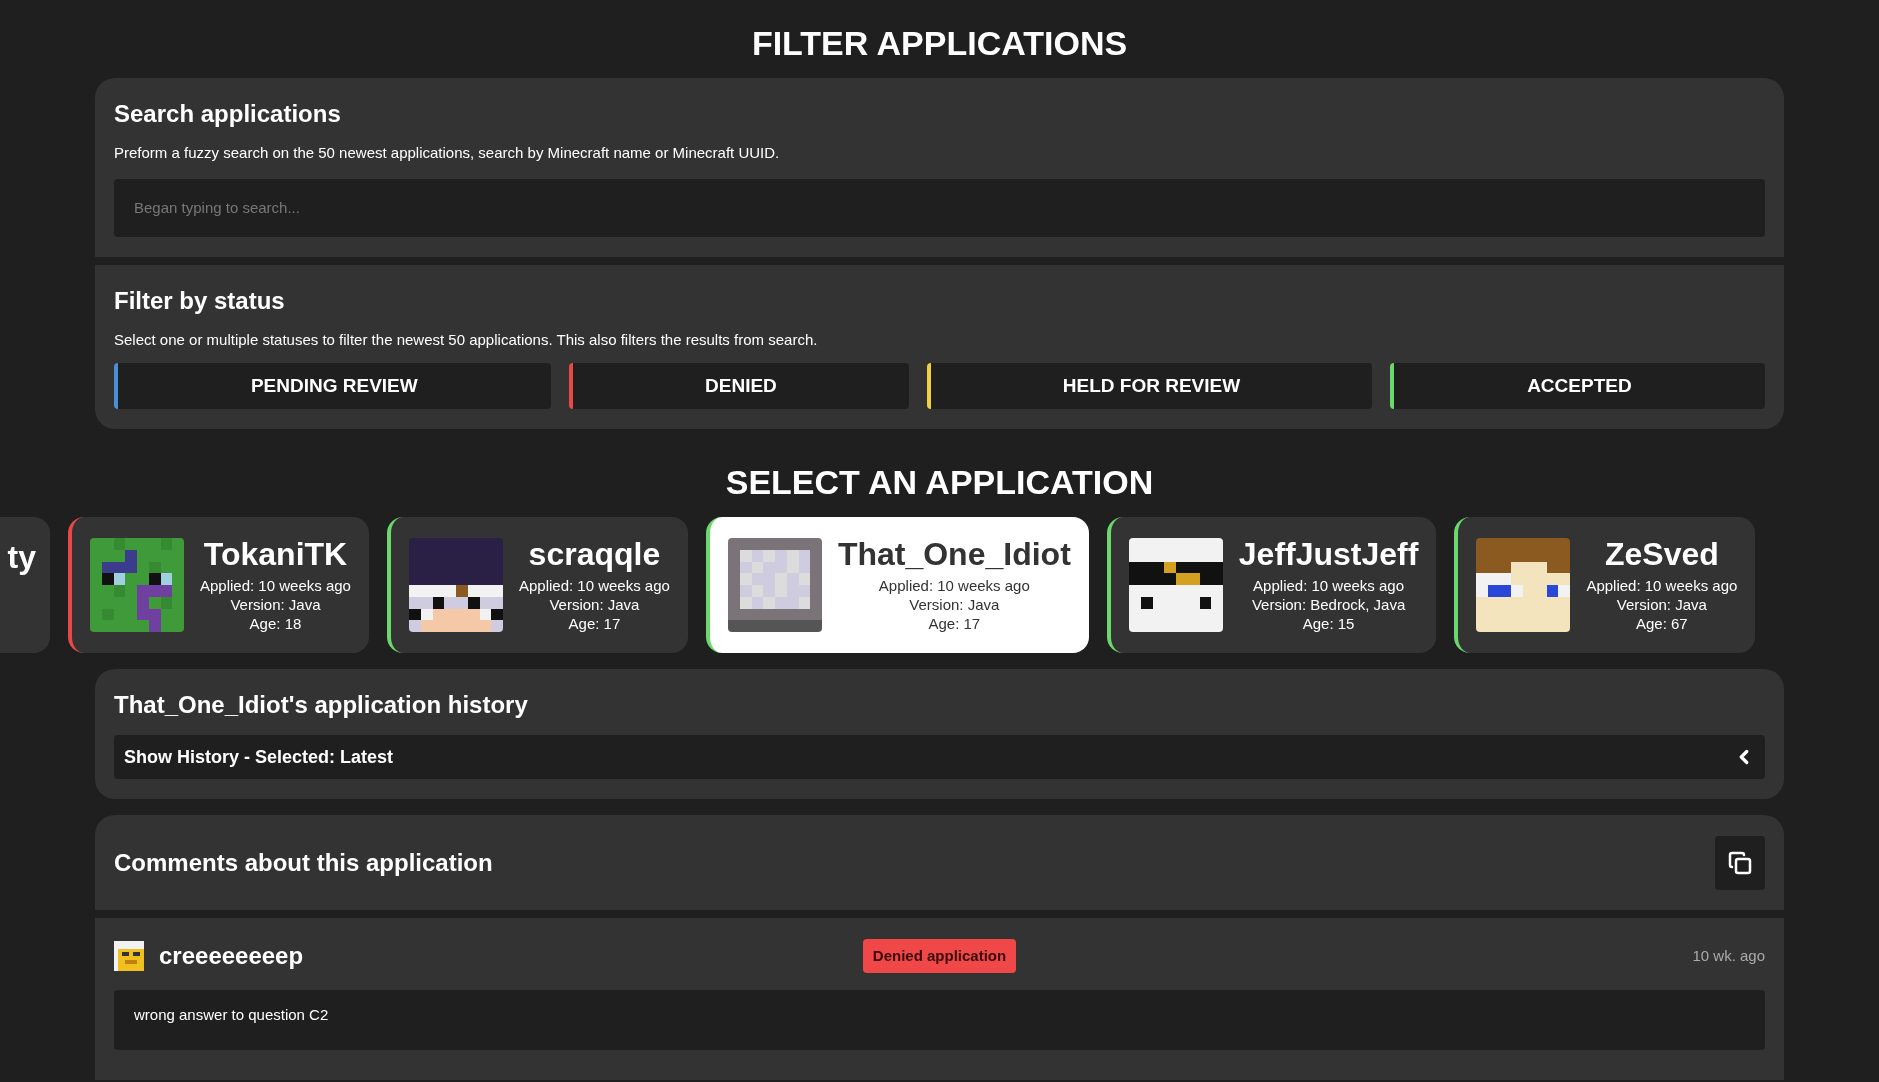 Image resolution: width=1879 pixels, height=1082 pixels. What do you see at coordinates (1728, 955) in the screenshot?
I see `comment-time: 10 wk. ago` at bounding box center [1728, 955].